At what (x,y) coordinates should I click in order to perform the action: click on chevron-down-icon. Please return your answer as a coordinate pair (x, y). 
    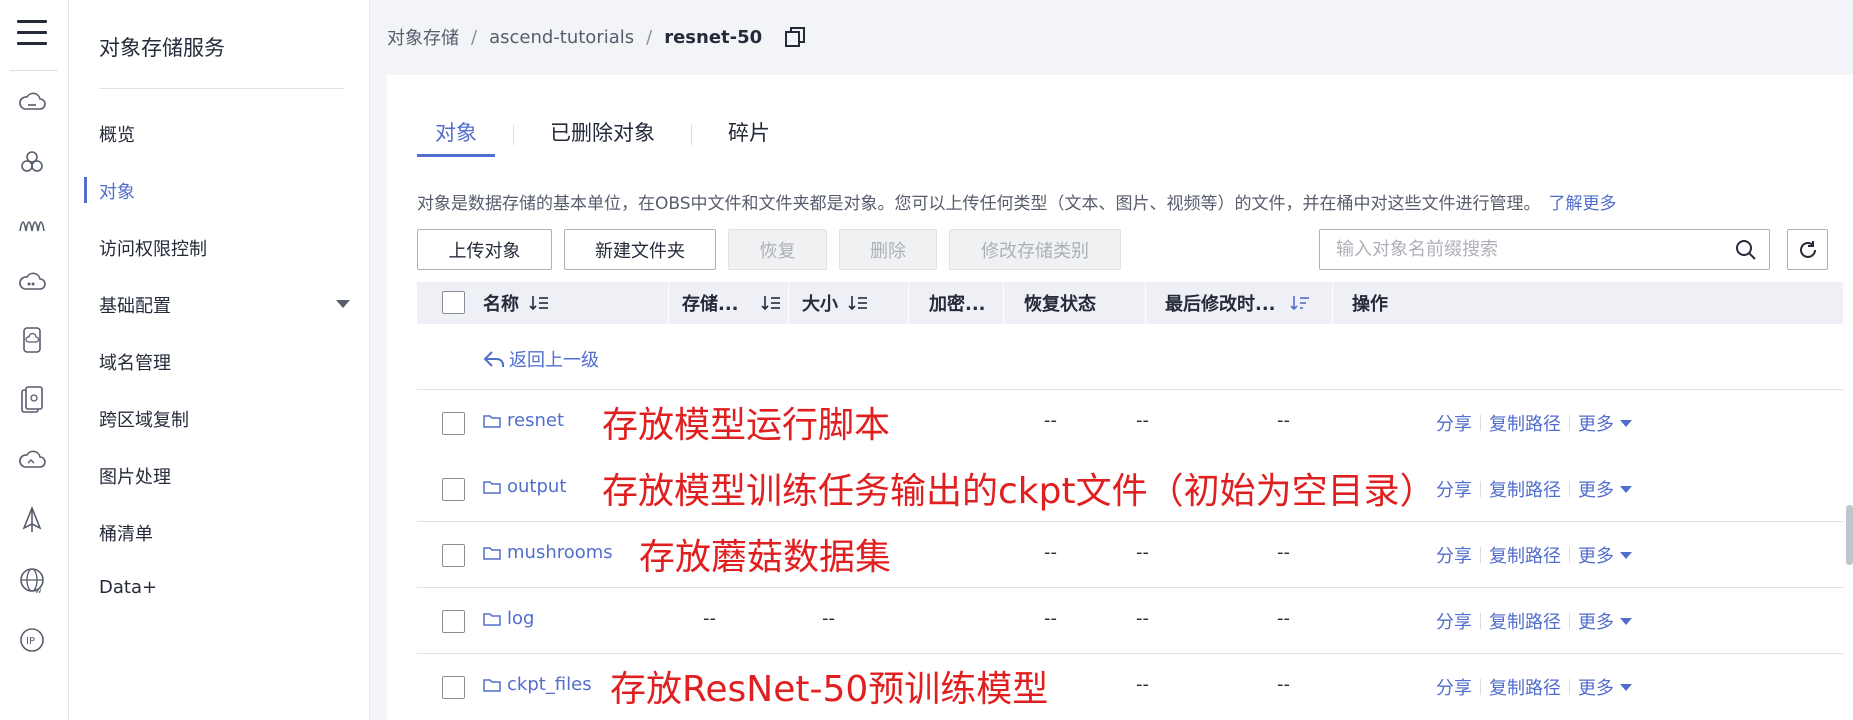
    Looking at the image, I should click on (343, 304).